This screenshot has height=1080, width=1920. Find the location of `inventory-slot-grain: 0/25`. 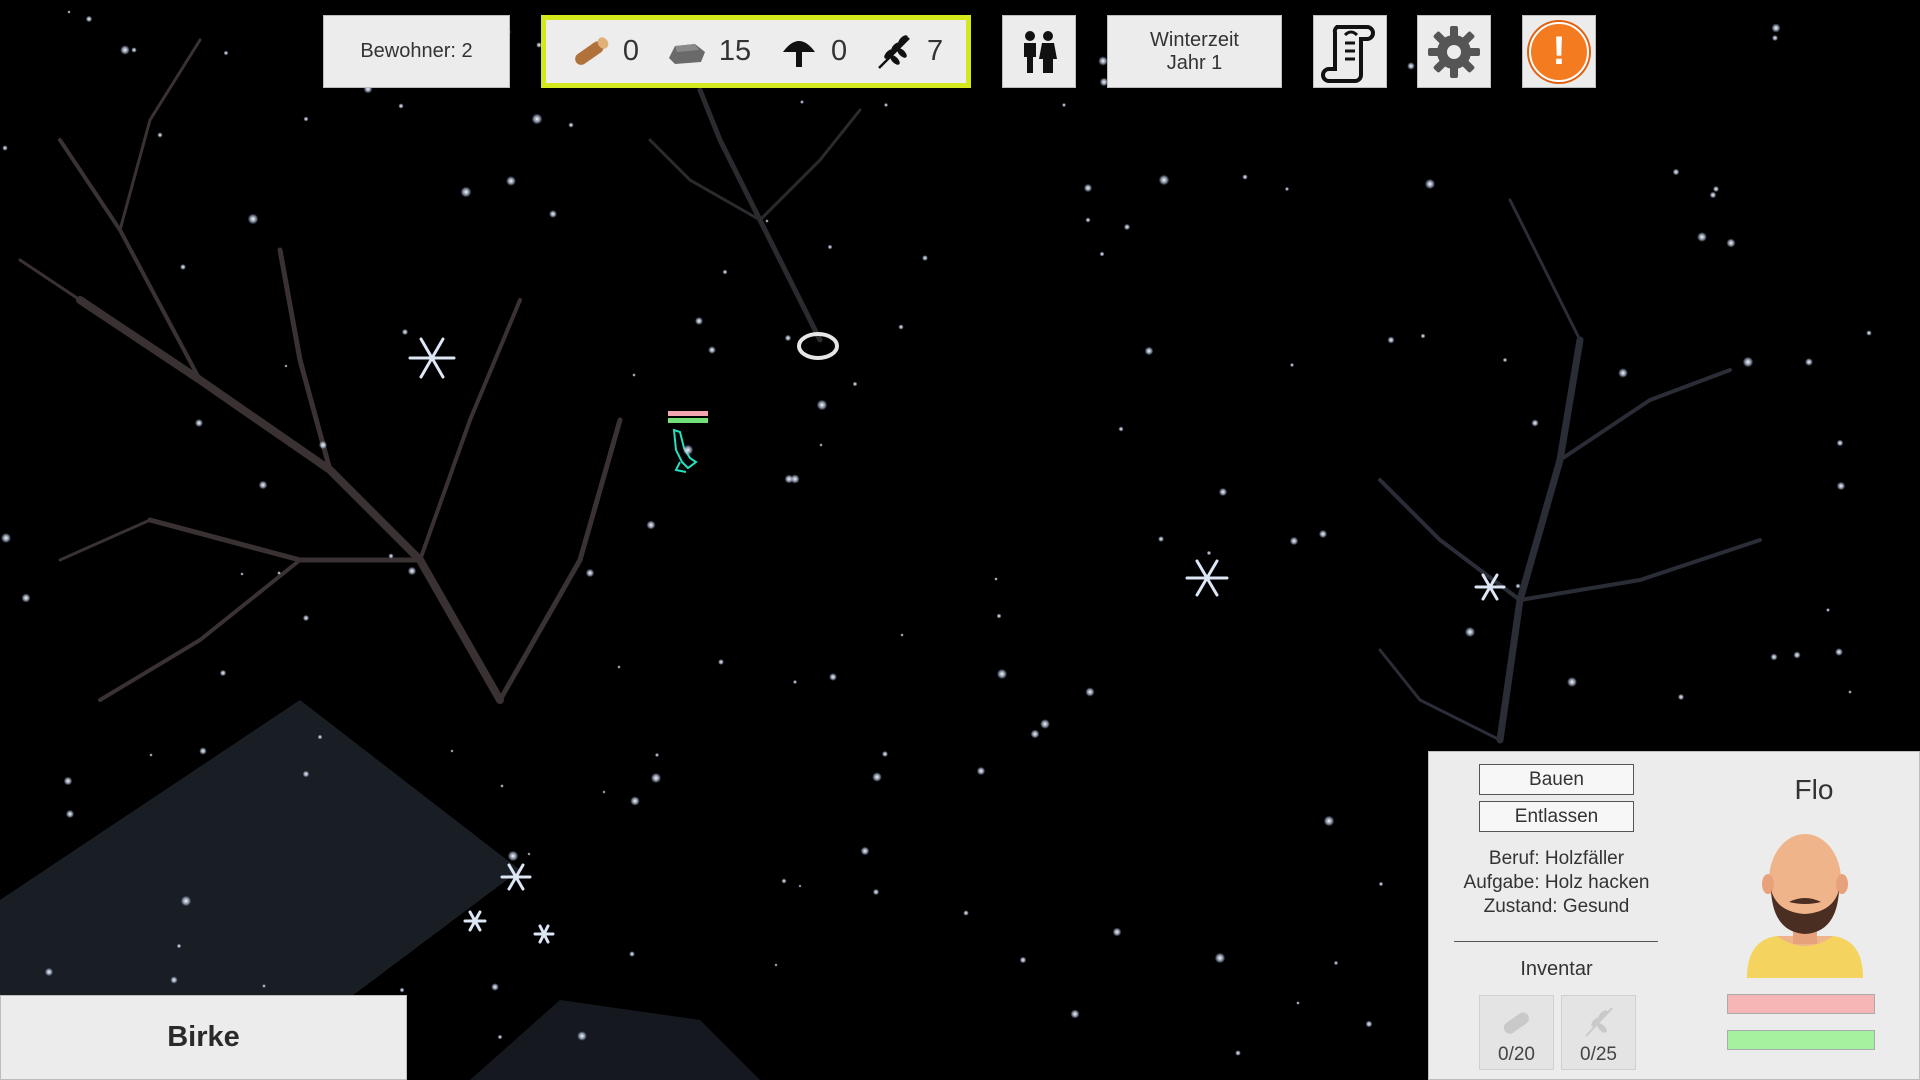

inventory-slot-grain: 0/25 is located at coordinates (1598, 1032).